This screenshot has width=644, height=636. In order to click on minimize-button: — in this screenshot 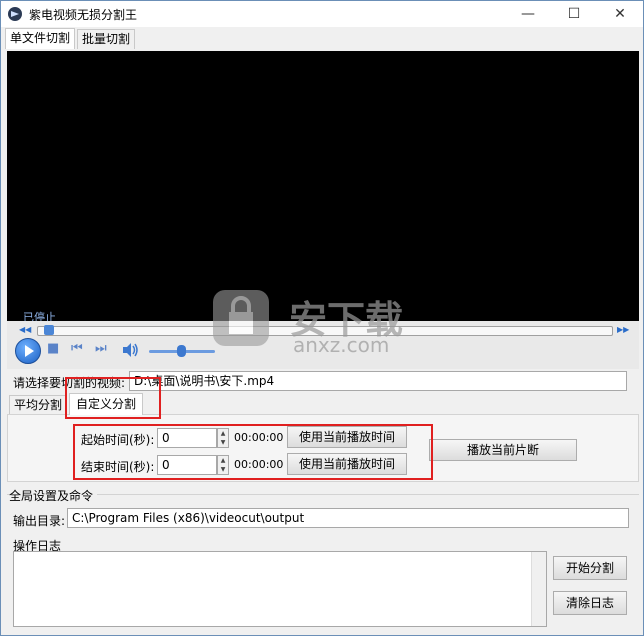, I will do `click(528, 14)`.